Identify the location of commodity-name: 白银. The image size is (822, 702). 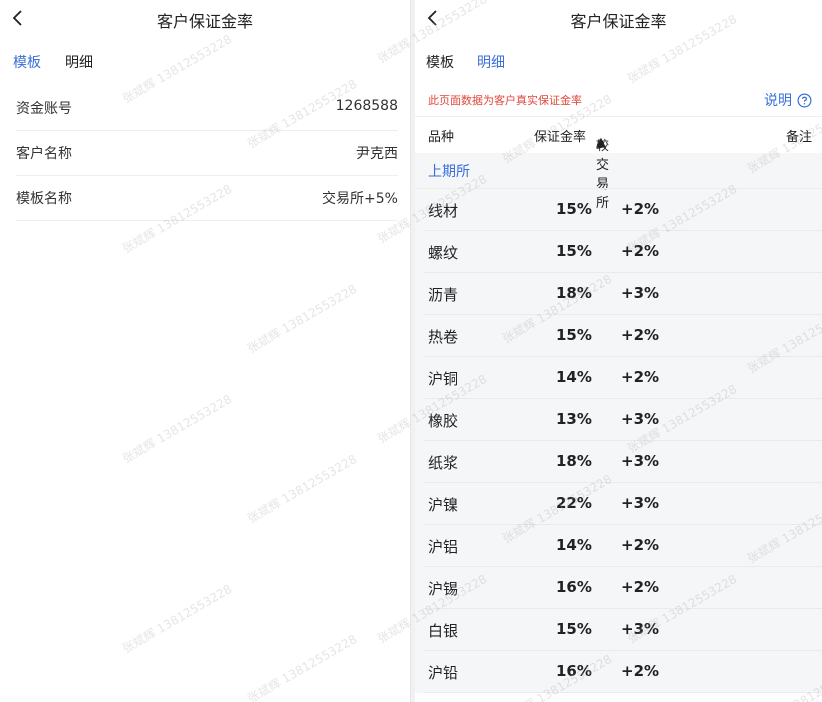
(443, 631).